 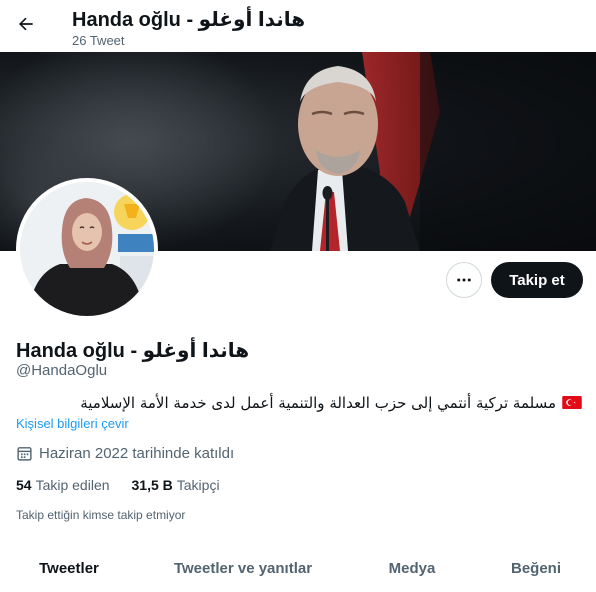 I want to click on following-count: 54, so click(x=24, y=485).